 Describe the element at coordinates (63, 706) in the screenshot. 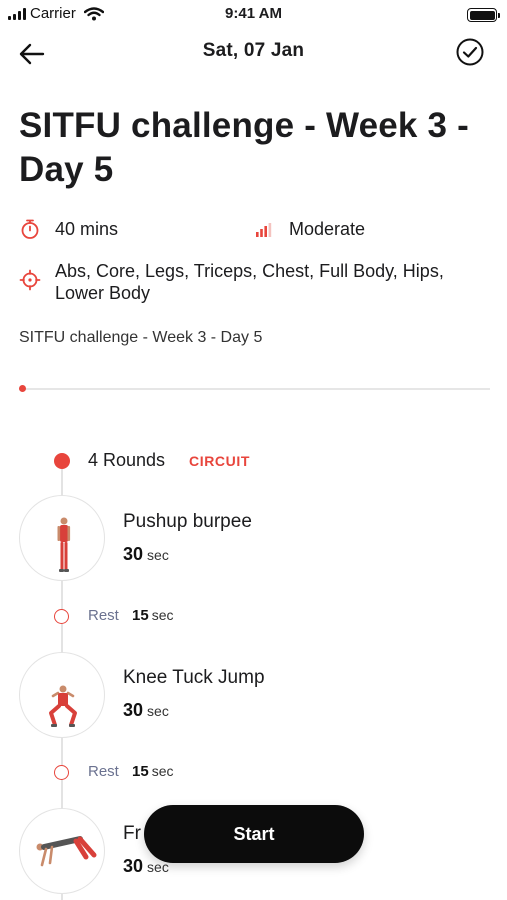

I see `squat-figure-icon` at that location.